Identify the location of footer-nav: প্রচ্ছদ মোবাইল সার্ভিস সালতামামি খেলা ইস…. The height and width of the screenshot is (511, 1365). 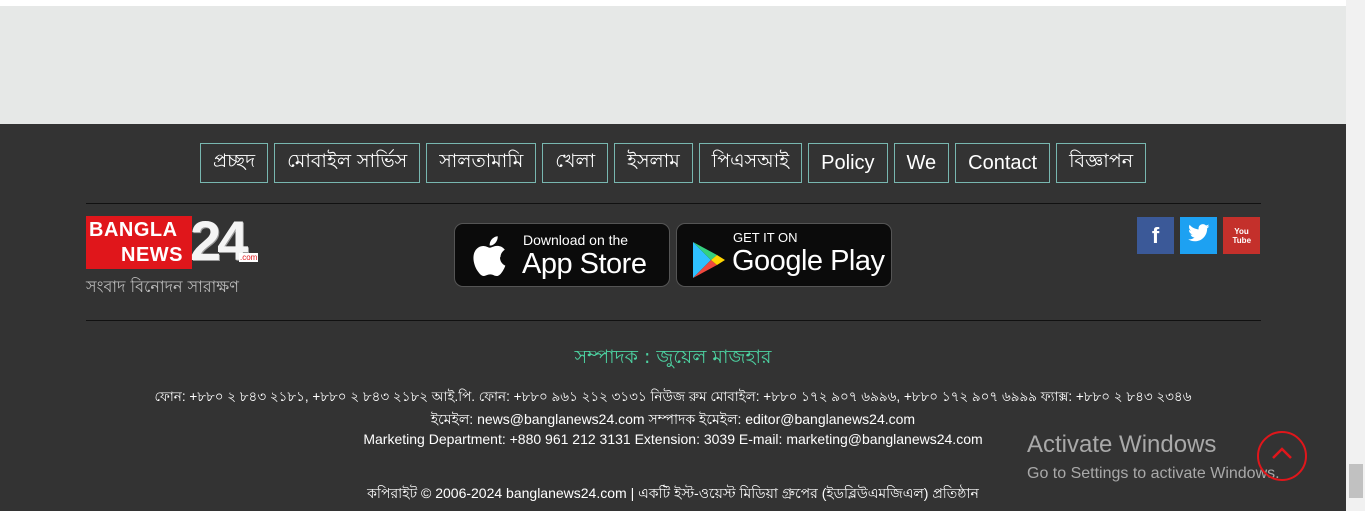
(673, 163).